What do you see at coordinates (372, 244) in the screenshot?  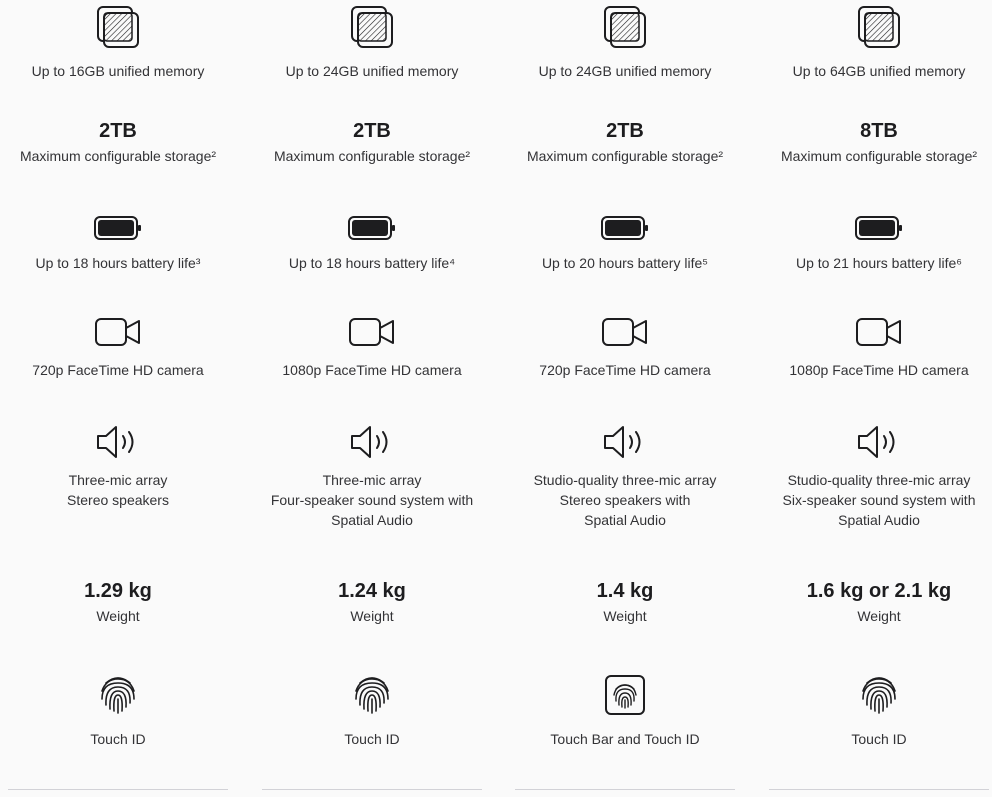 I see `battery-spec: Up to 18 hours battery life⁴` at bounding box center [372, 244].